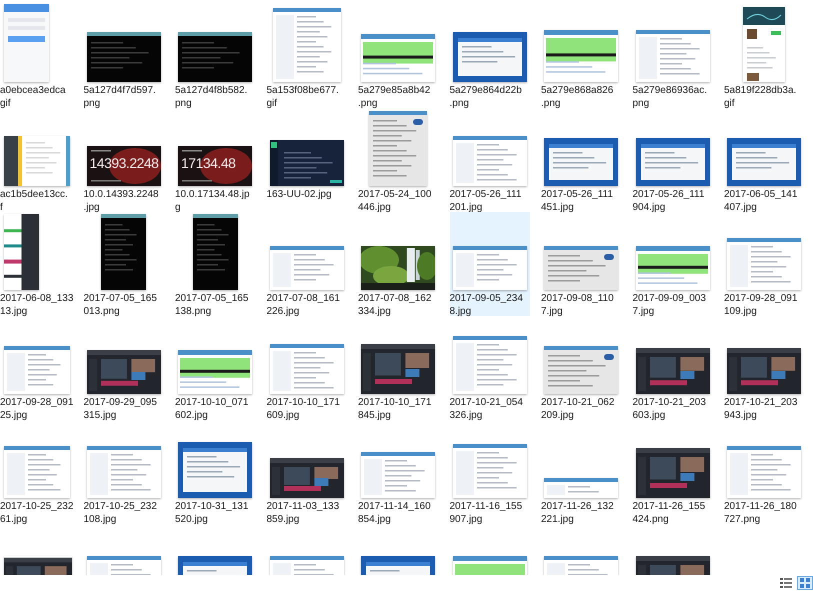  I want to click on file-tile: 2017-05-24_100 446.jpg, so click(398, 160).